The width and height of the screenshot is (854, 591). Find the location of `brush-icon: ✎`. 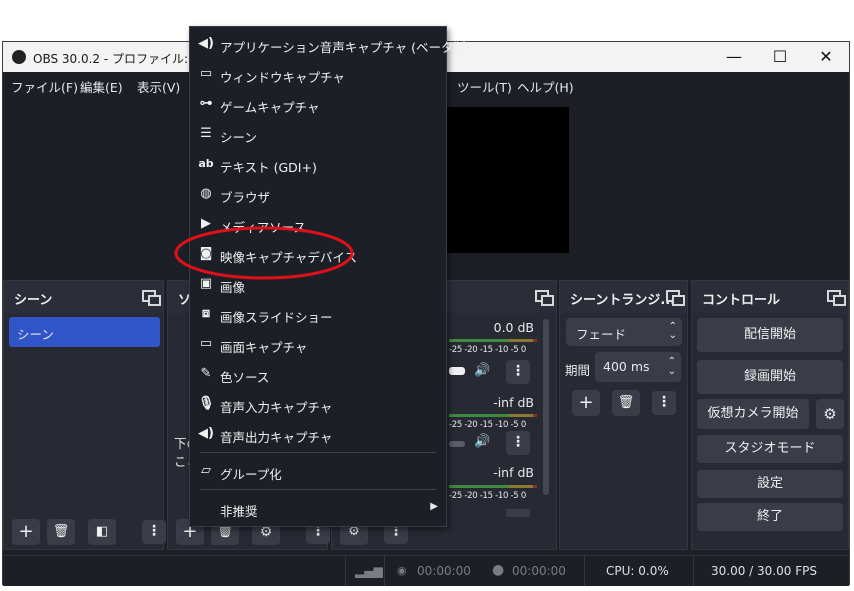

brush-icon: ✎ is located at coordinates (206, 373).